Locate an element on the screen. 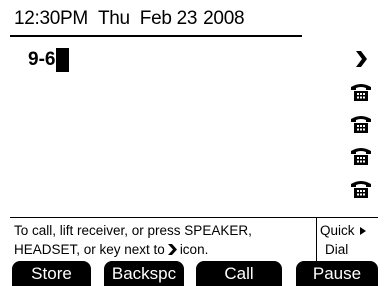 This screenshot has width=388, height=286. softkey-bar: Store Backspc Call Pause is located at coordinates (194, 273).